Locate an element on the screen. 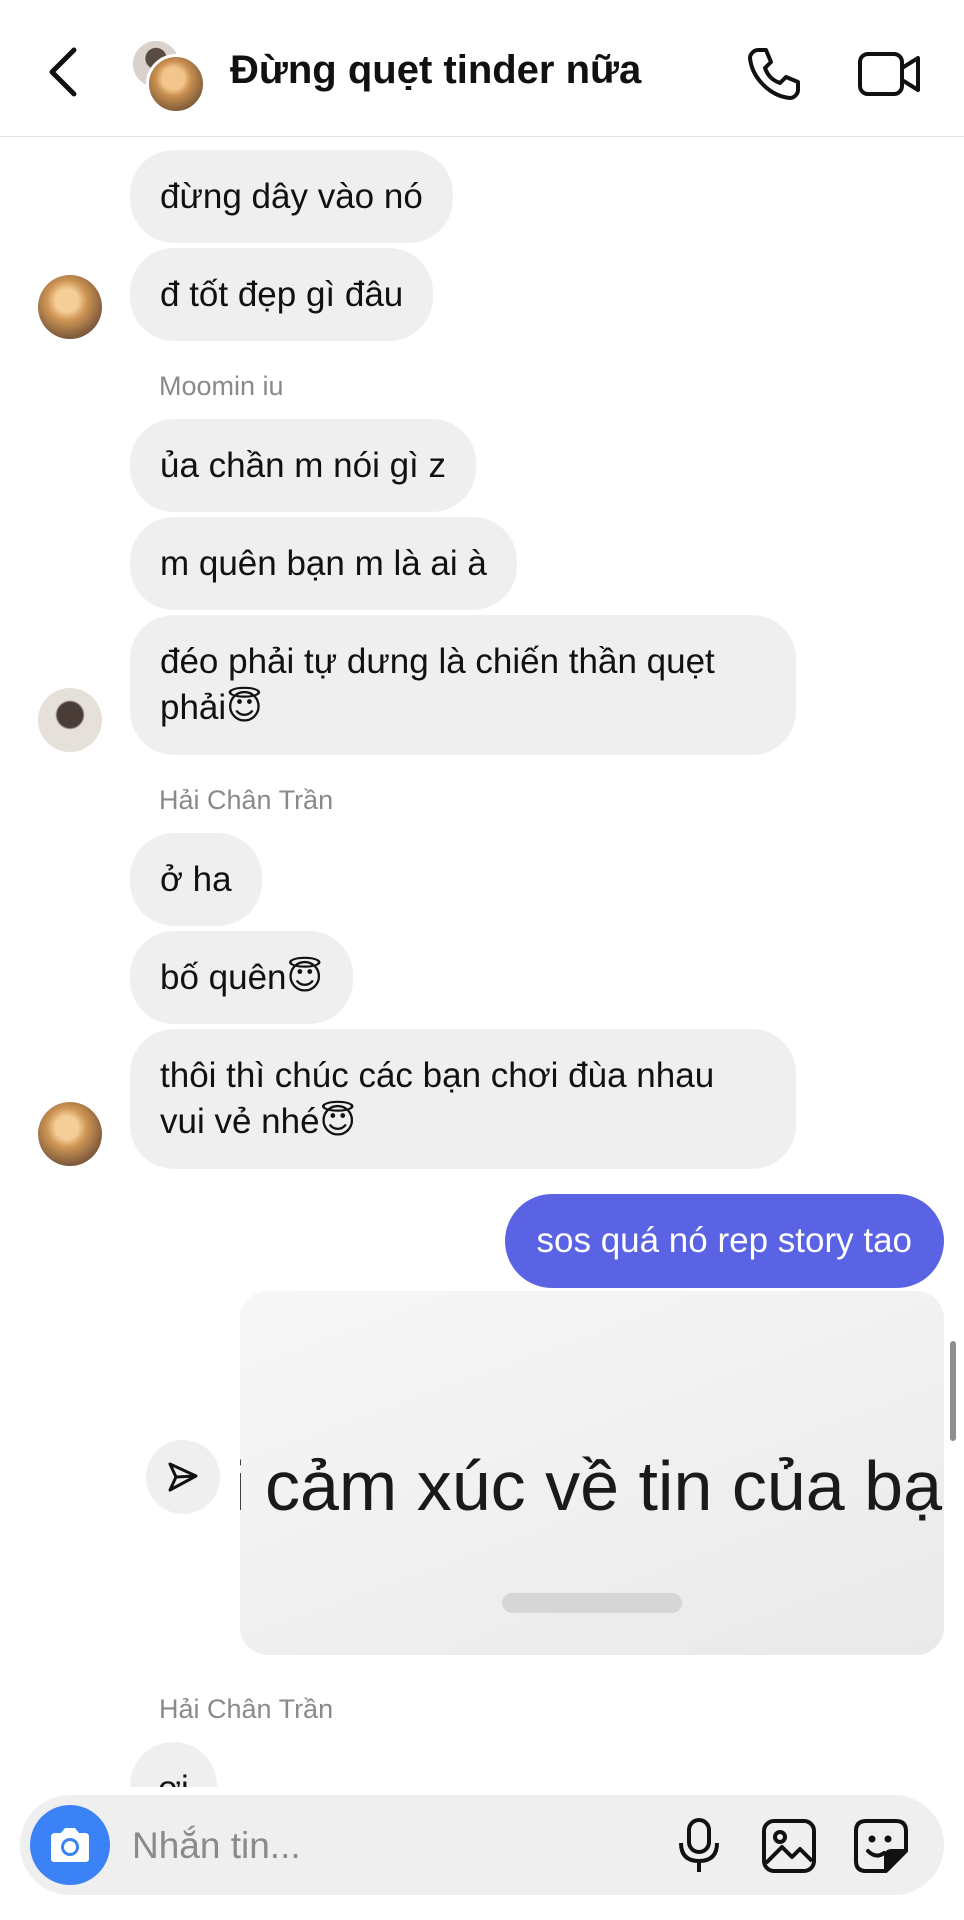 This screenshot has height=1920, width=964. message-bubble: m quên bạn m là ai à is located at coordinates (323, 563).